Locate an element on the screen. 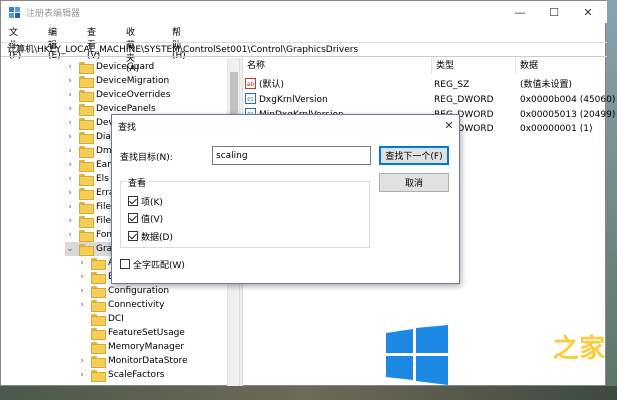  tree-item-label: FeatureSetUsage is located at coordinates (146, 333).